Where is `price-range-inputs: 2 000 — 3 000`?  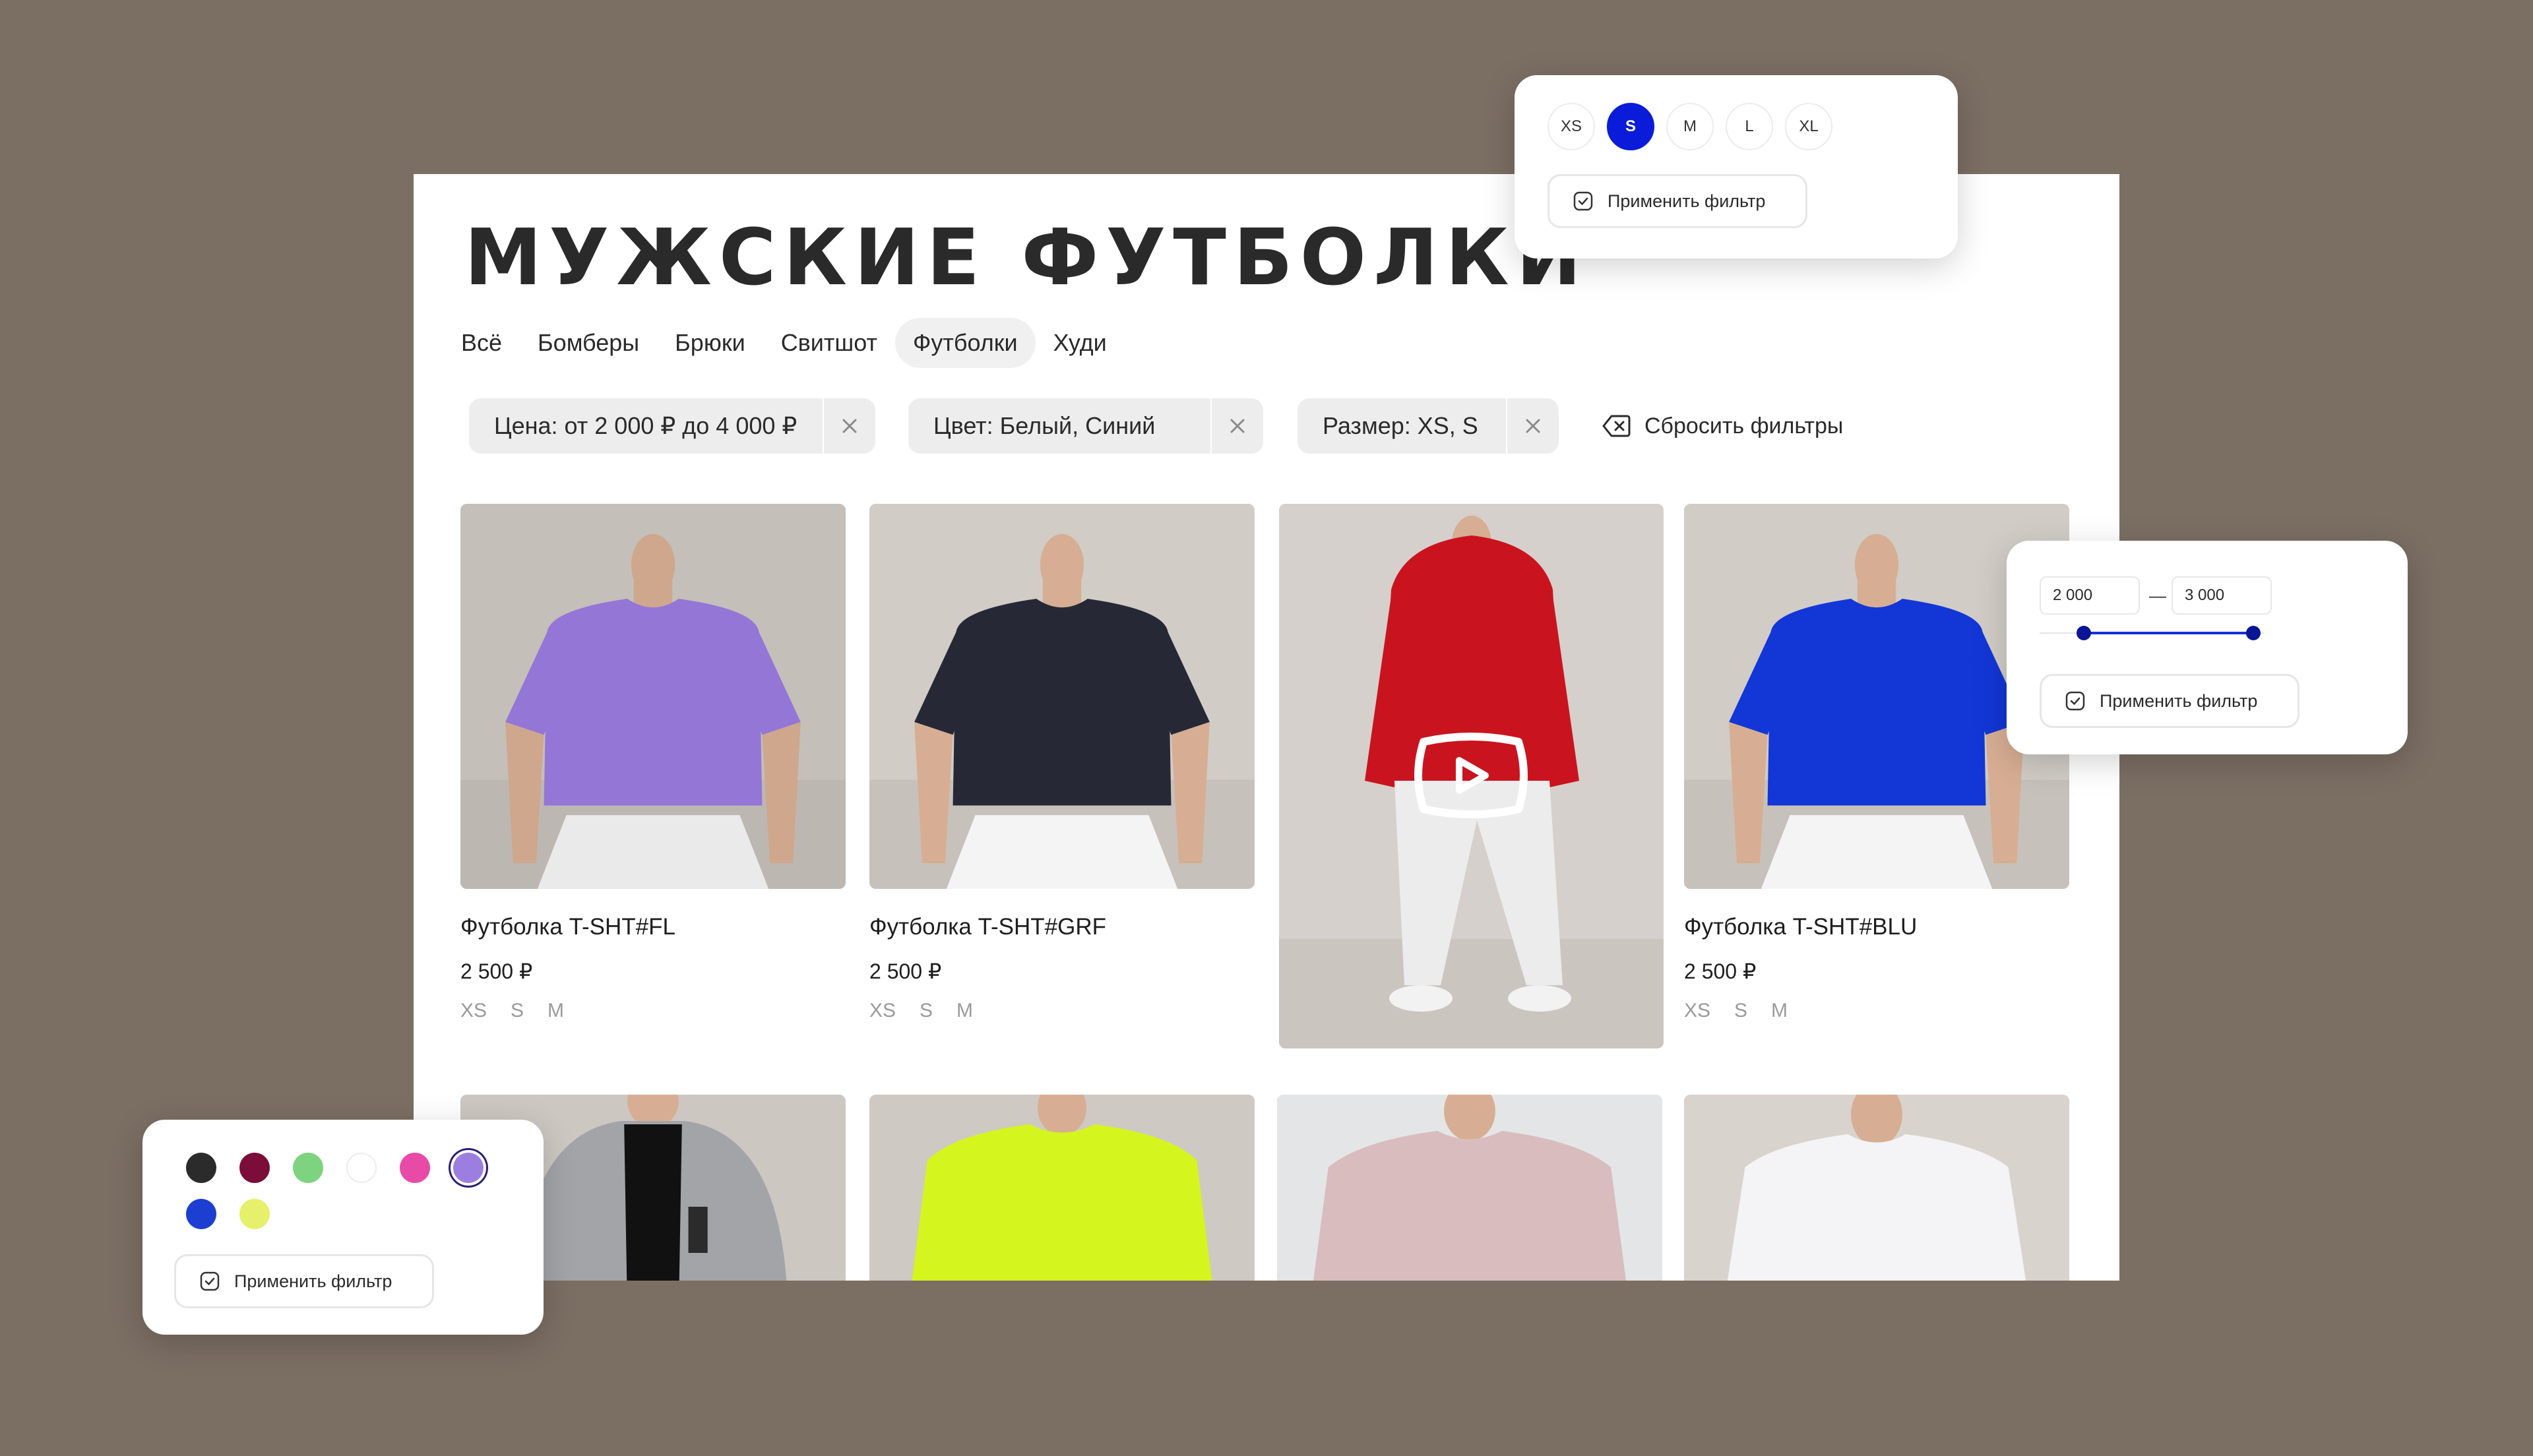 price-range-inputs: 2 000 — 3 000 is located at coordinates (2211, 595).